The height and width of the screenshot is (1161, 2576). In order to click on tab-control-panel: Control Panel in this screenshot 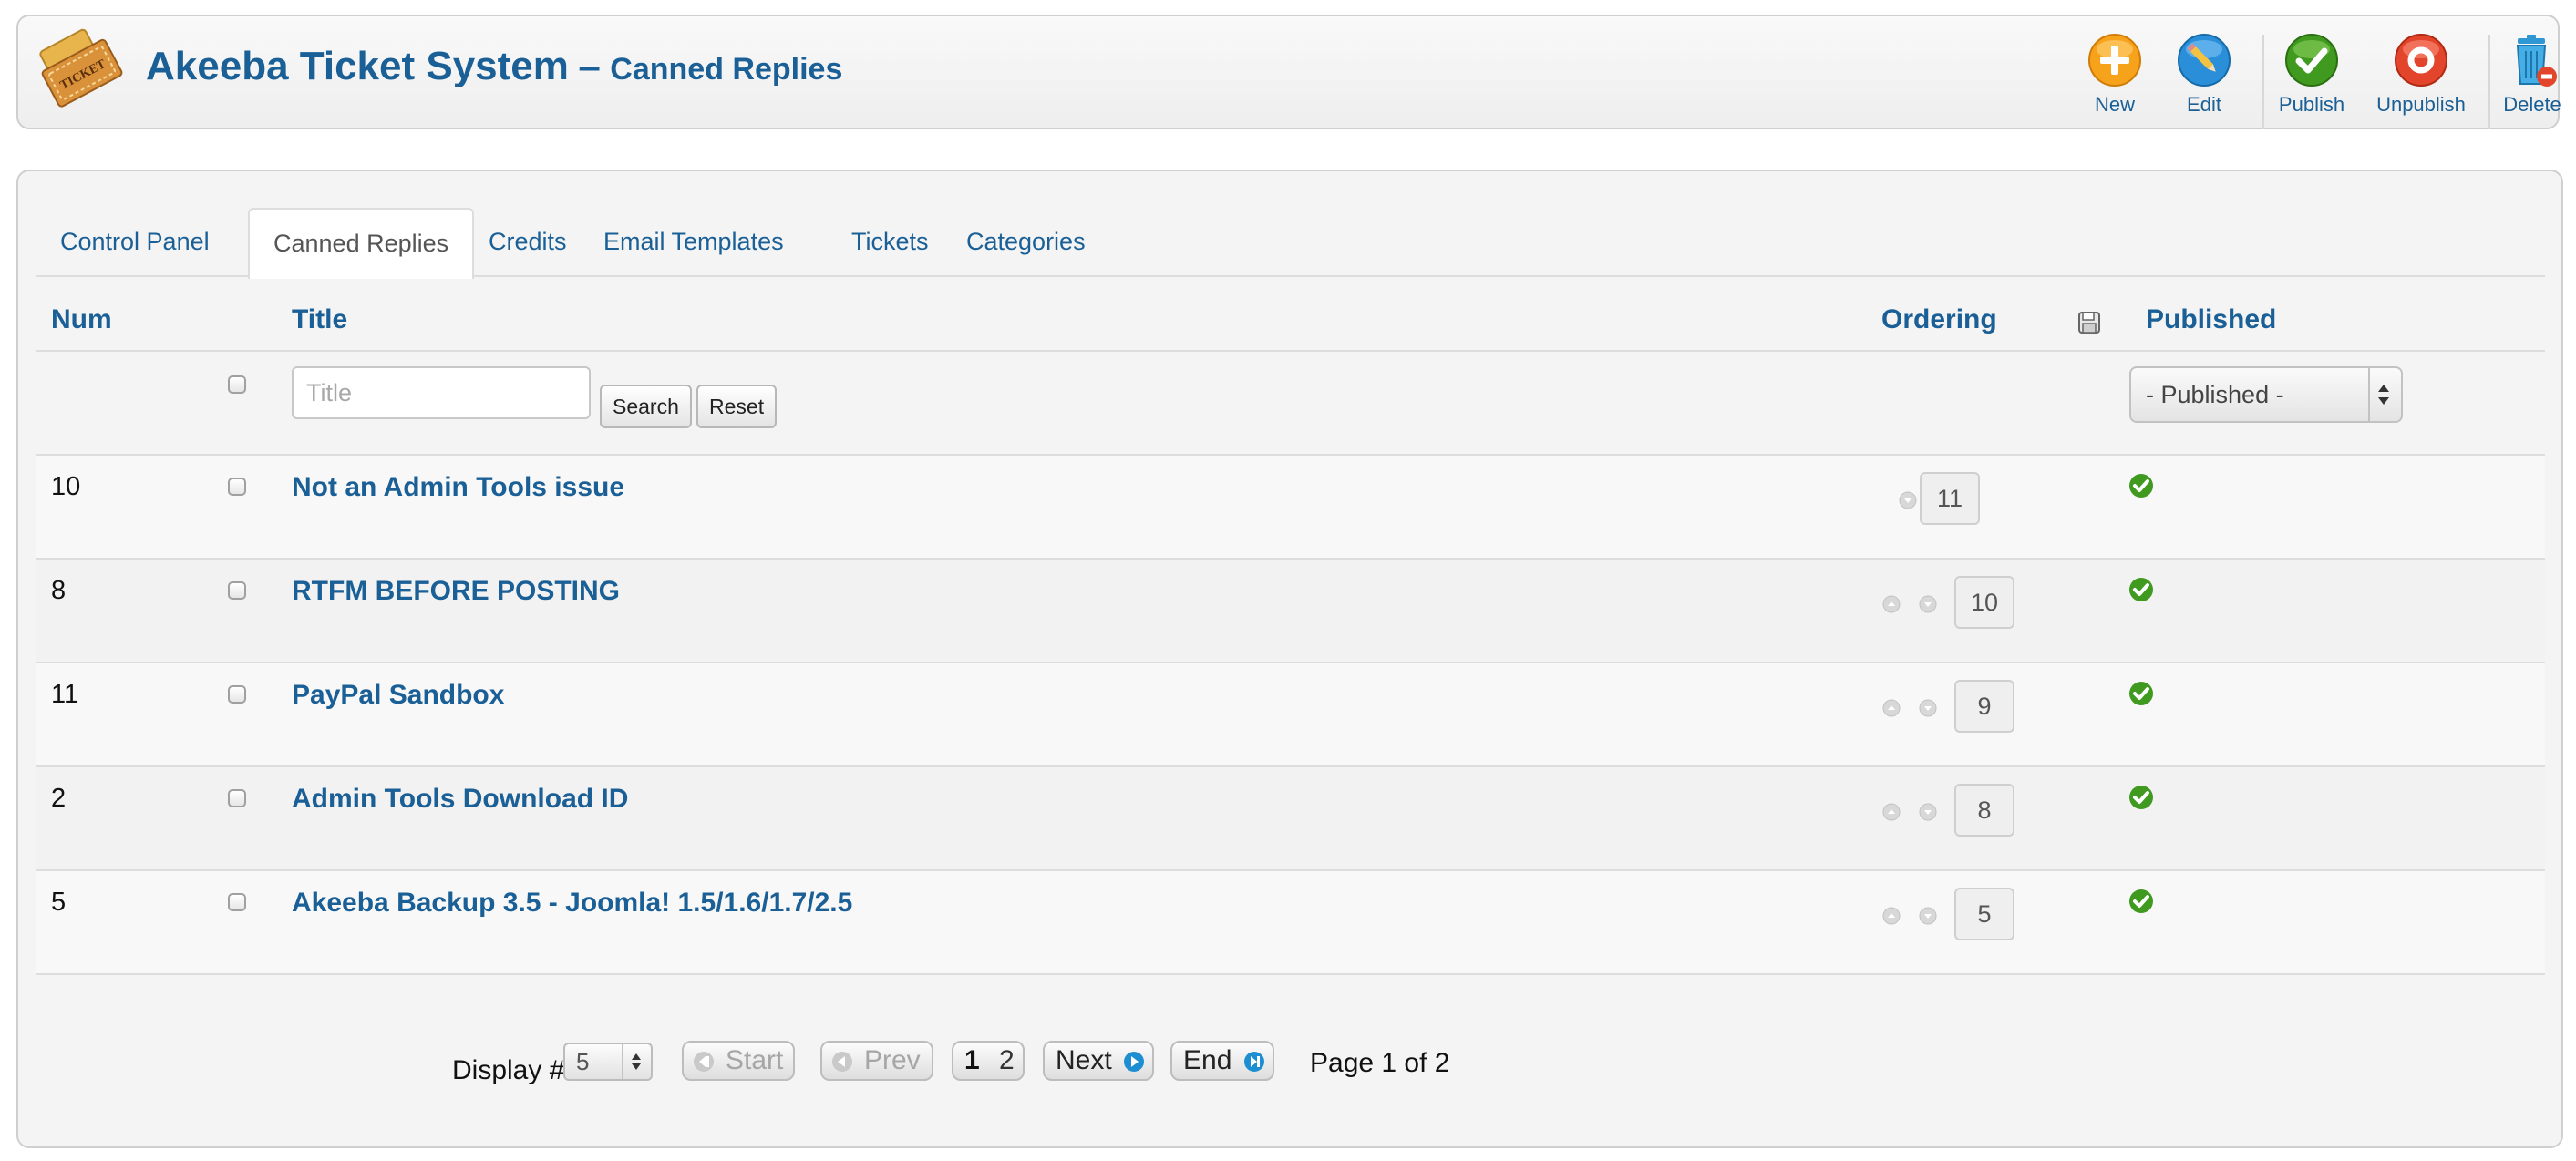, I will do `click(134, 241)`.